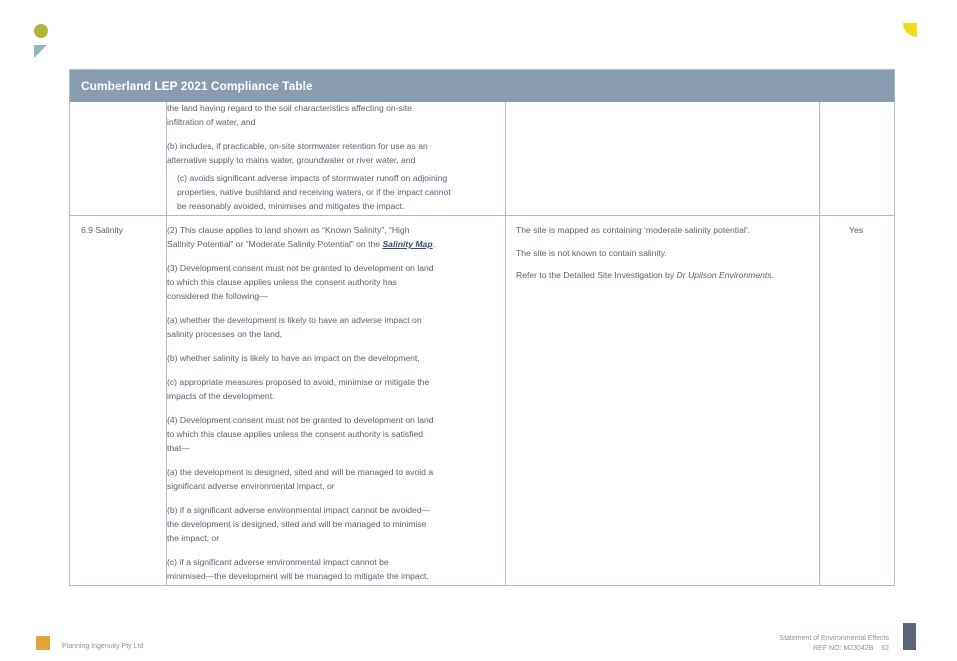 The image size is (957, 661). I want to click on compliance-status: Yes, so click(856, 230).